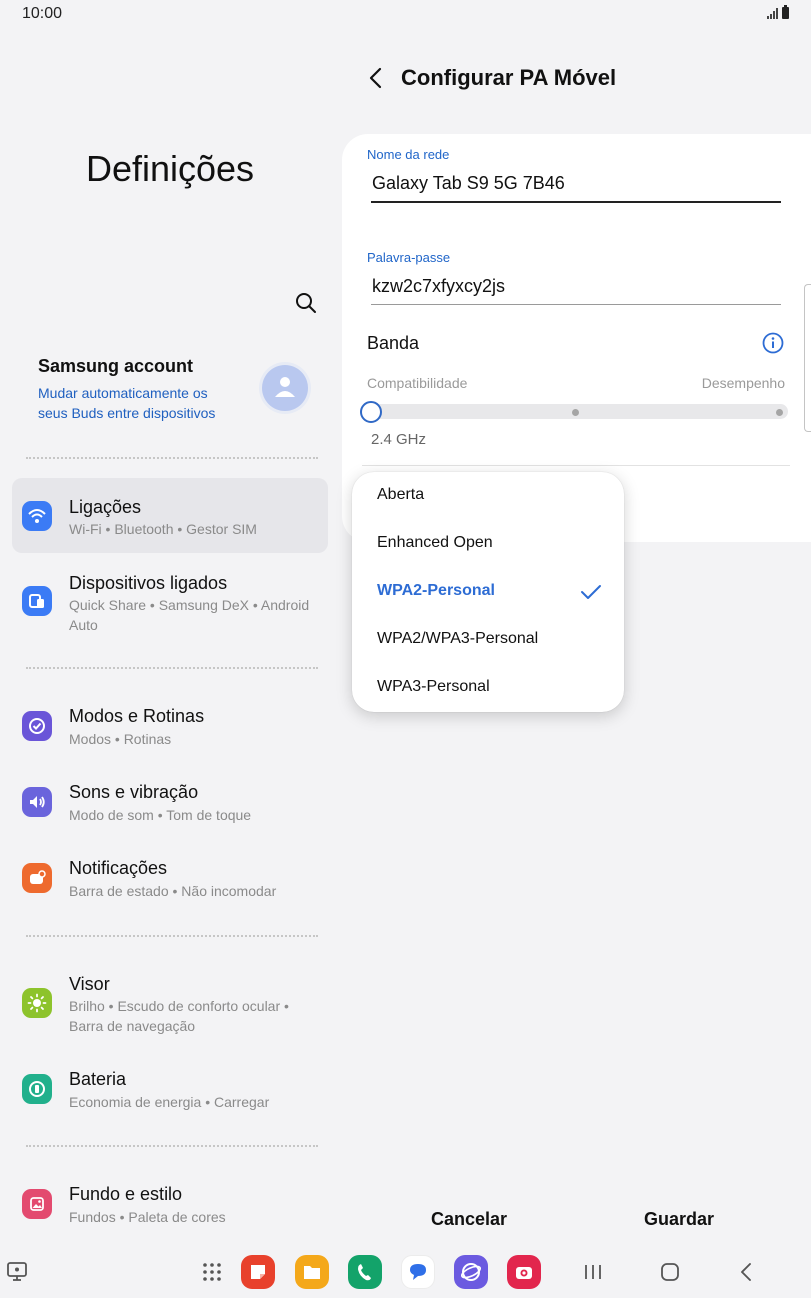 The height and width of the screenshot is (1298, 811). Describe the element at coordinates (746, 1272) in the screenshot. I see `back-nav-icon` at that location.